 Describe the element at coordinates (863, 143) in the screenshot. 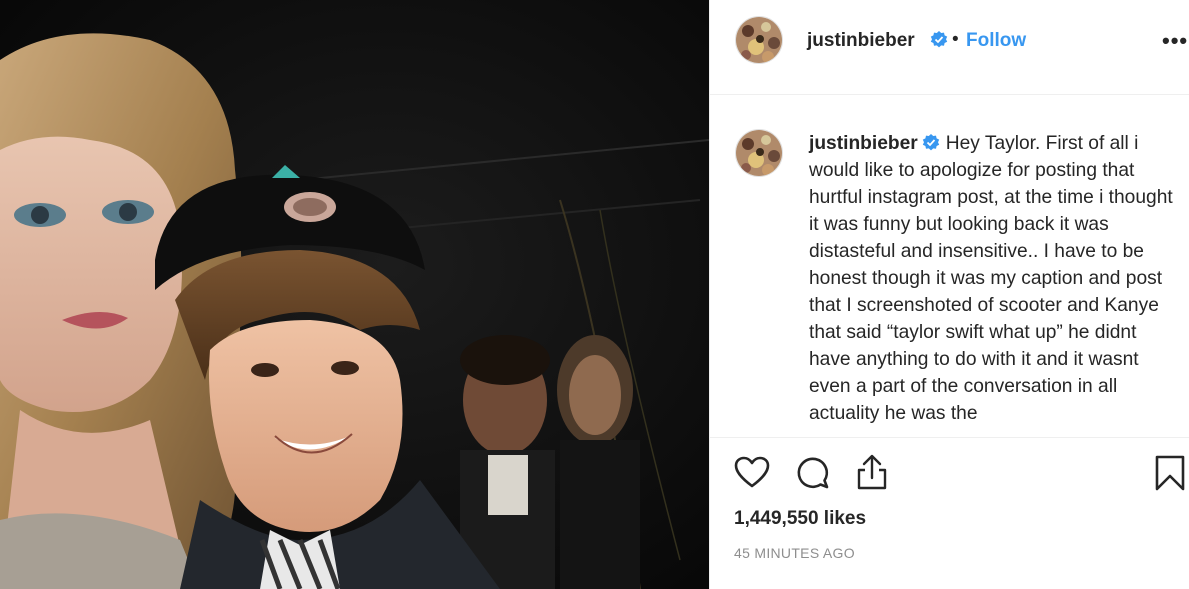

I see `caption-username-link: justinbieber` at that location.